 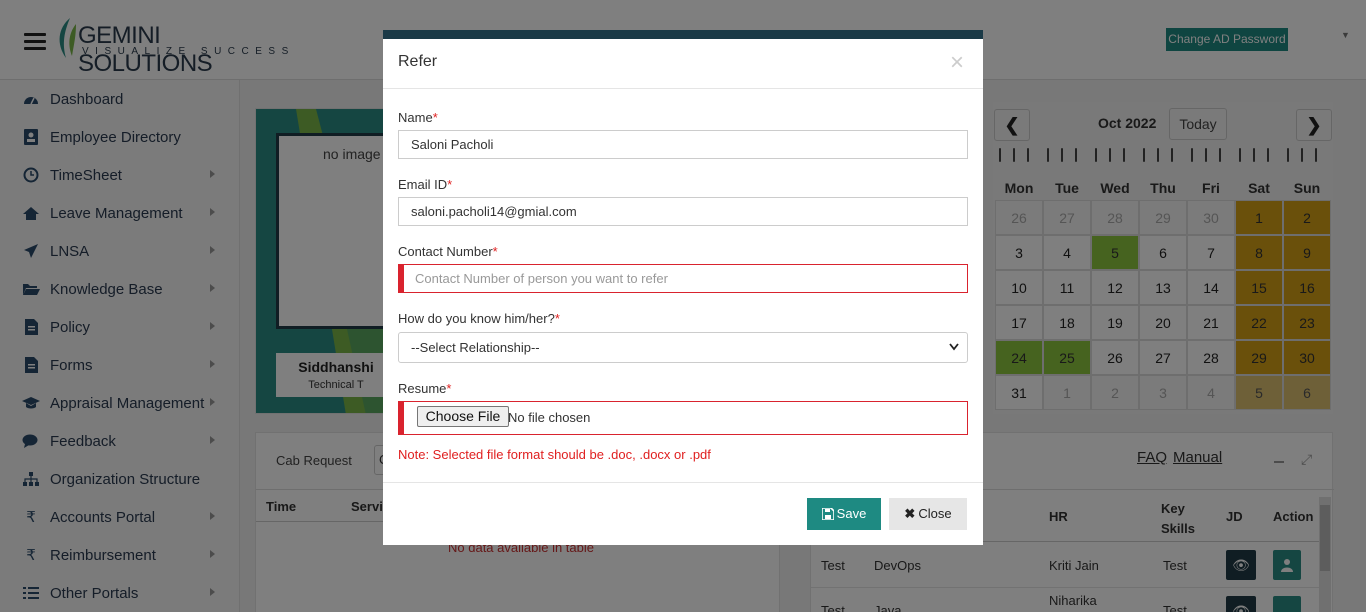 What do you see at coordinates (827, 516) in the screenshot?
I see `save-icon` at bounding box center [827, 516].